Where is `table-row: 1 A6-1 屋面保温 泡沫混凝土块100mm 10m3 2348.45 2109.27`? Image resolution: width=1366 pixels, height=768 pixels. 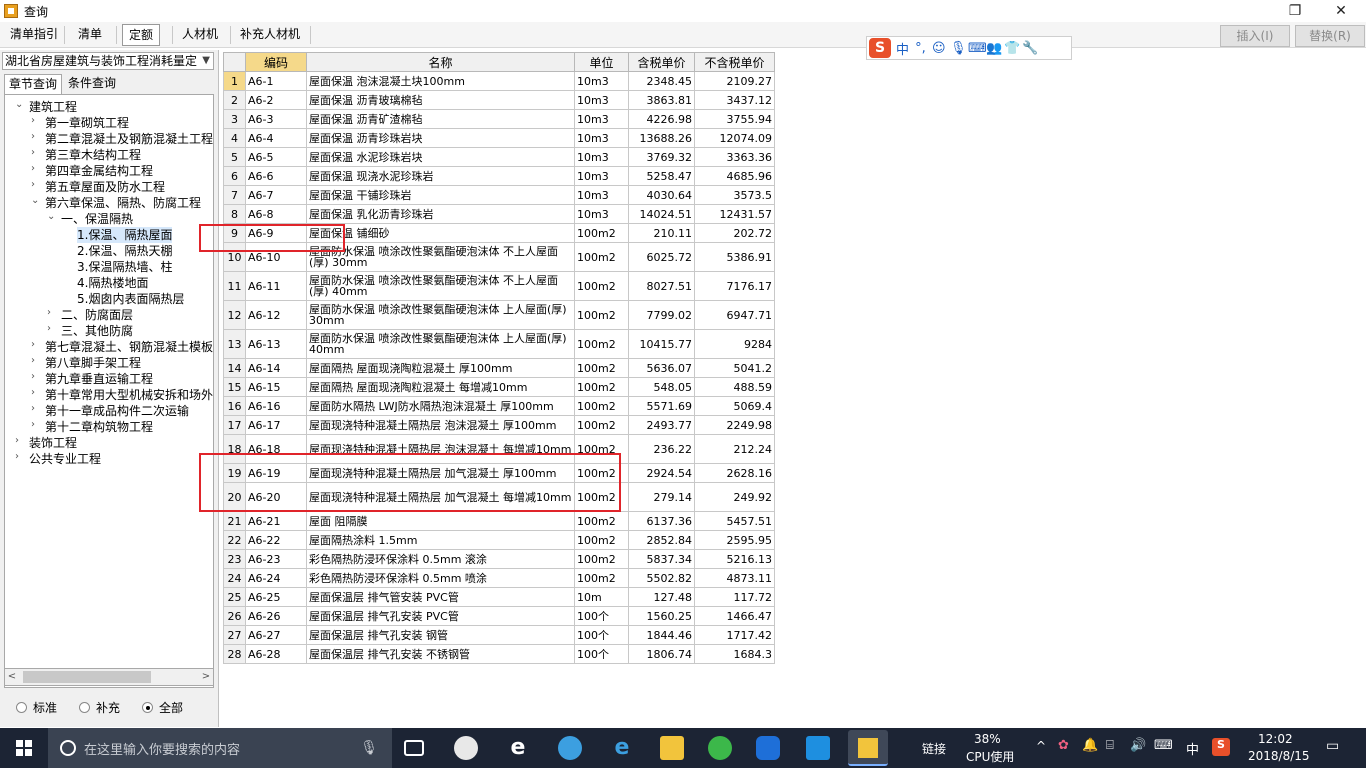
table-row: 1 A6-1 屋面保温 泡沫混凝土块100mm 10m3 2348.45 2109.27 is located at coordinates (499, 81).